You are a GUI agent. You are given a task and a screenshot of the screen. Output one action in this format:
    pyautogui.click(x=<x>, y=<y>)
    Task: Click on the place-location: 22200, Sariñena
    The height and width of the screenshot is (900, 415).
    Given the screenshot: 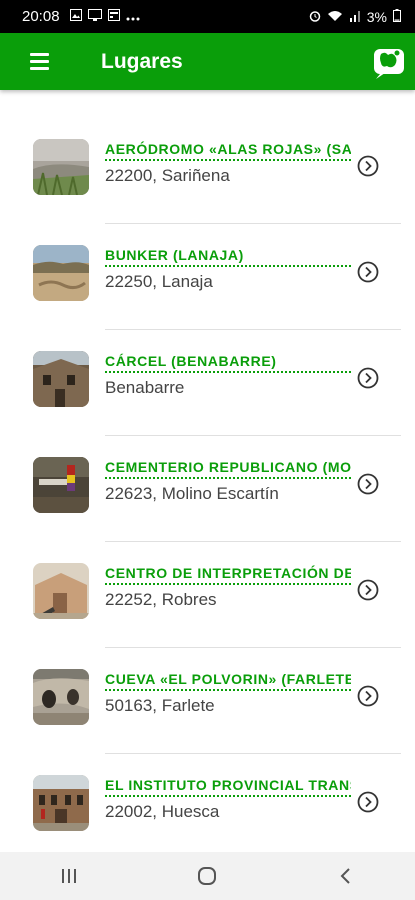 What is the action you would take?
    pyautogui.click(x=167, y=175)
    